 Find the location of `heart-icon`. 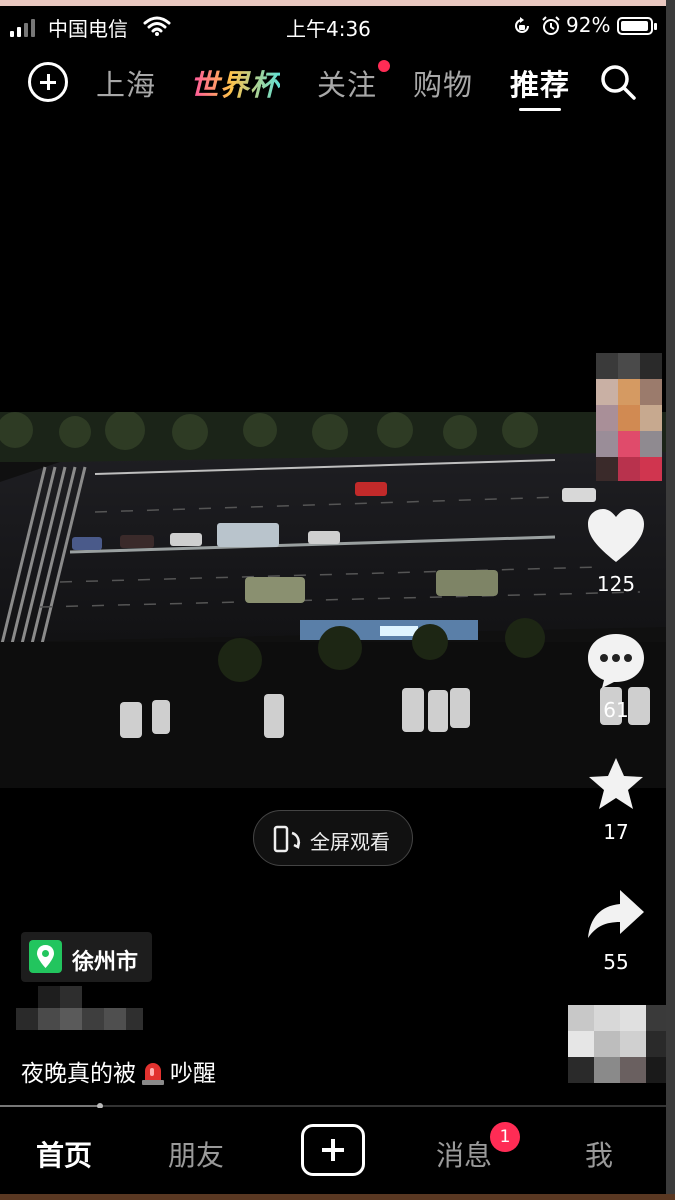

heart-icon is located at coordinates (616, 535).